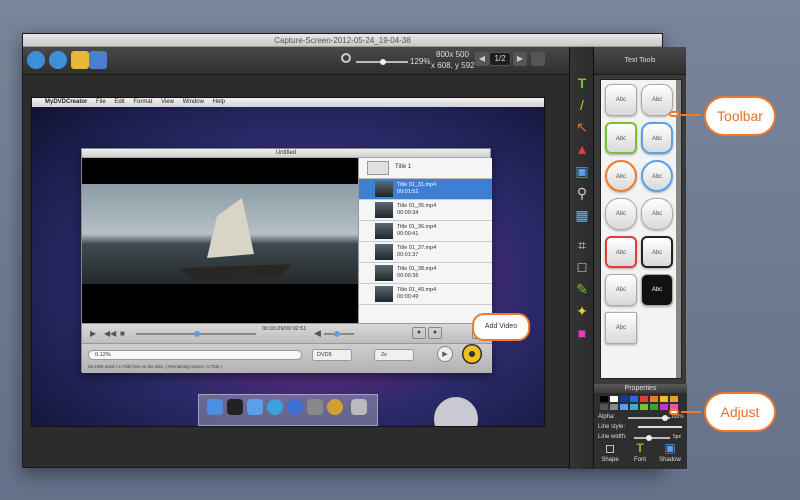 This screenshot has height=500, width=800. I want to click on window-title: Capture-Screen-2012-05-24_19-04-38, so click(342, 40).